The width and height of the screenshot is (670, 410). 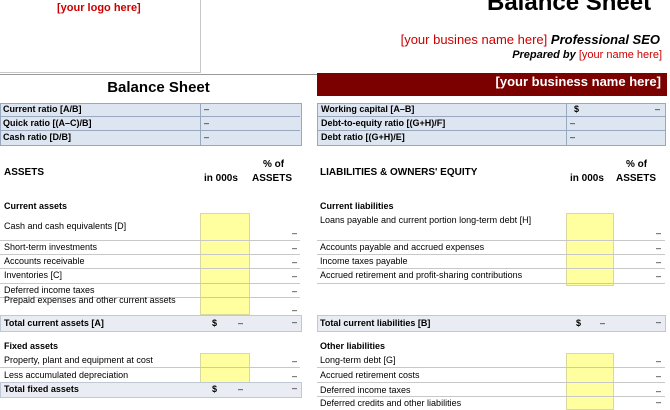 What do you see at coordinates (47, 123) in the screenshot?
I see `ratio-label: Quick ratio [(A–C)/B]` at bounding box center [47, 123].